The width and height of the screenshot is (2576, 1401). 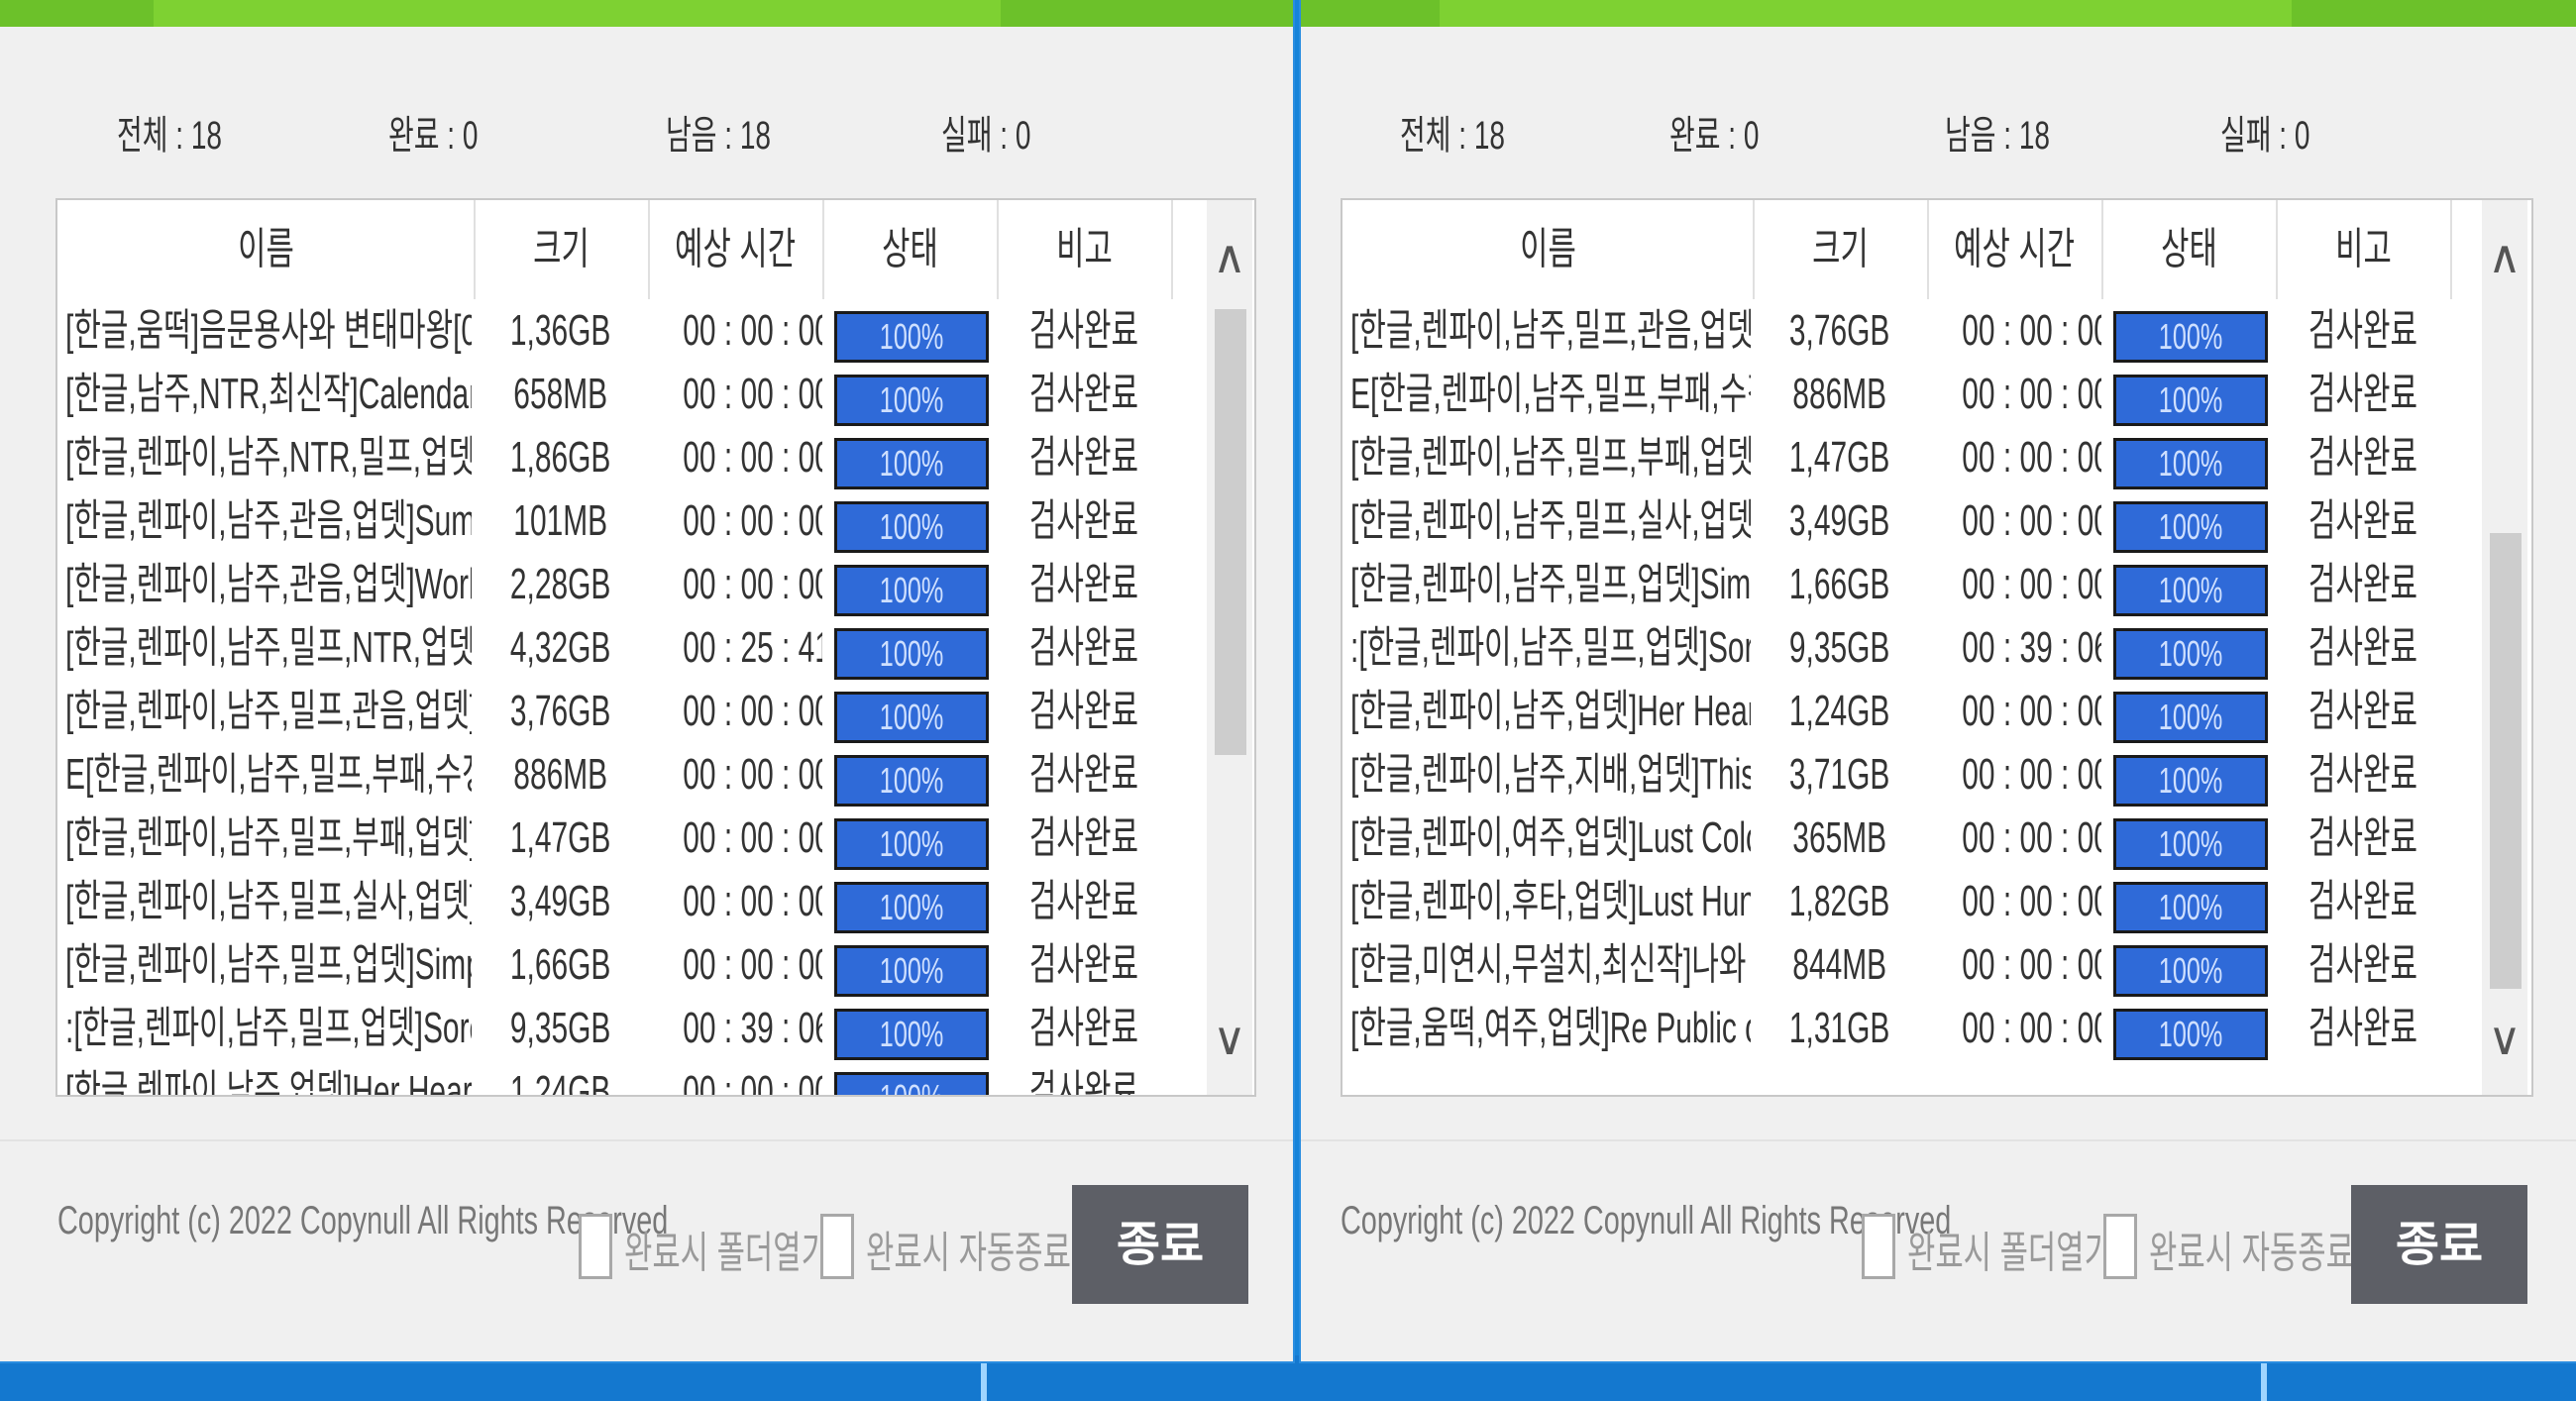 What do you see at coordinates (1551, 647) in the screenshot?
I see `file-name: :[한글,렌파이,남주,밀프,업뎃]Sorcerer` at bounding box center [1551, 647].